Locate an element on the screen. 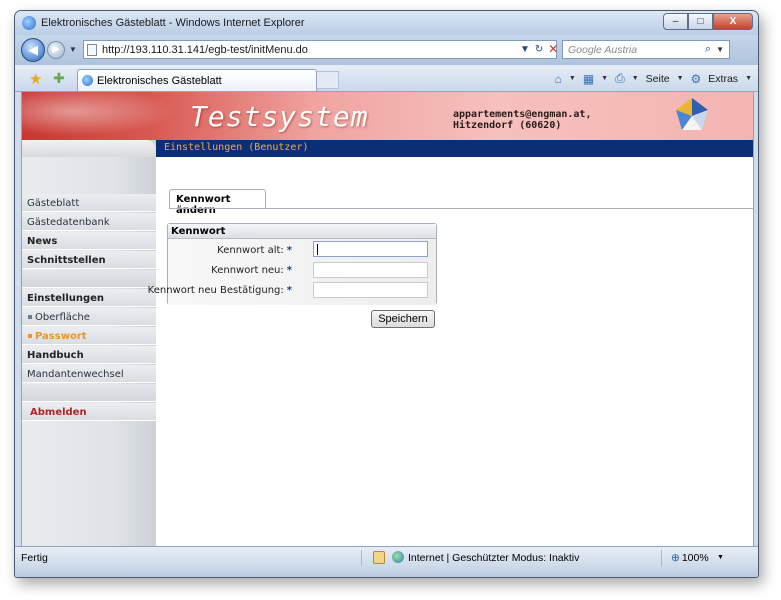 This screenshot has width=781, height=600. browser-tab-label: Elektronisches Gästeblatt is located at coordinates (159, 81).